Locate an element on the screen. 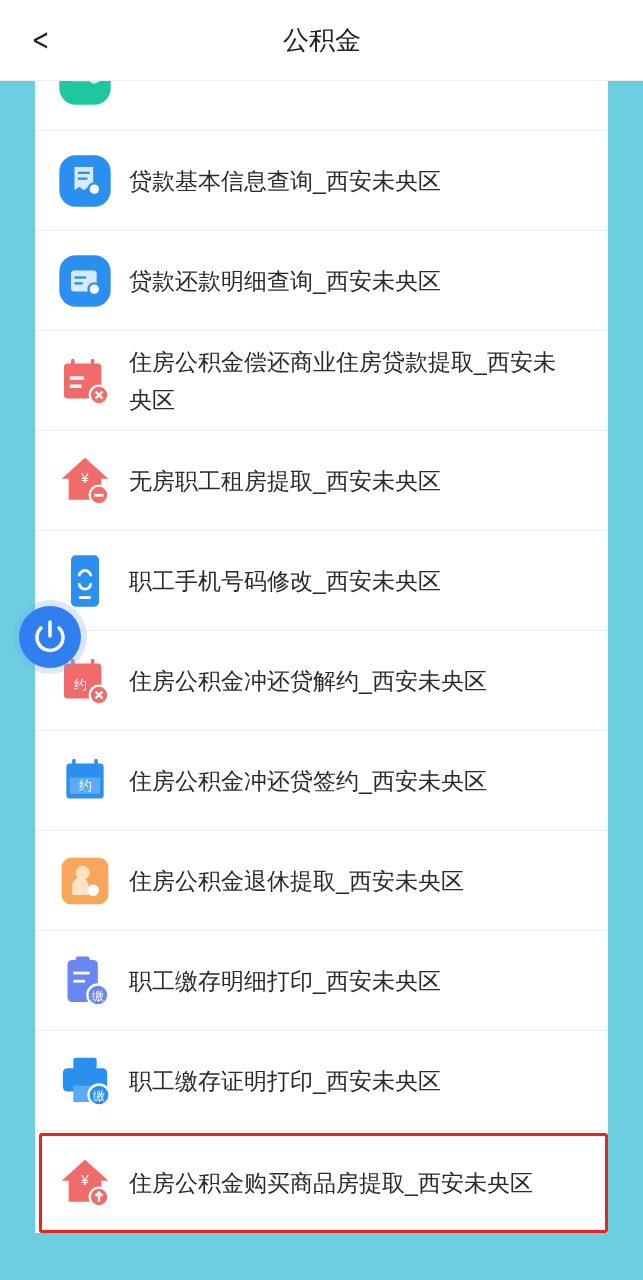  service-item: 缴 职工缴存证明打印_西安未央区 is located at coordinates (321, 1081).